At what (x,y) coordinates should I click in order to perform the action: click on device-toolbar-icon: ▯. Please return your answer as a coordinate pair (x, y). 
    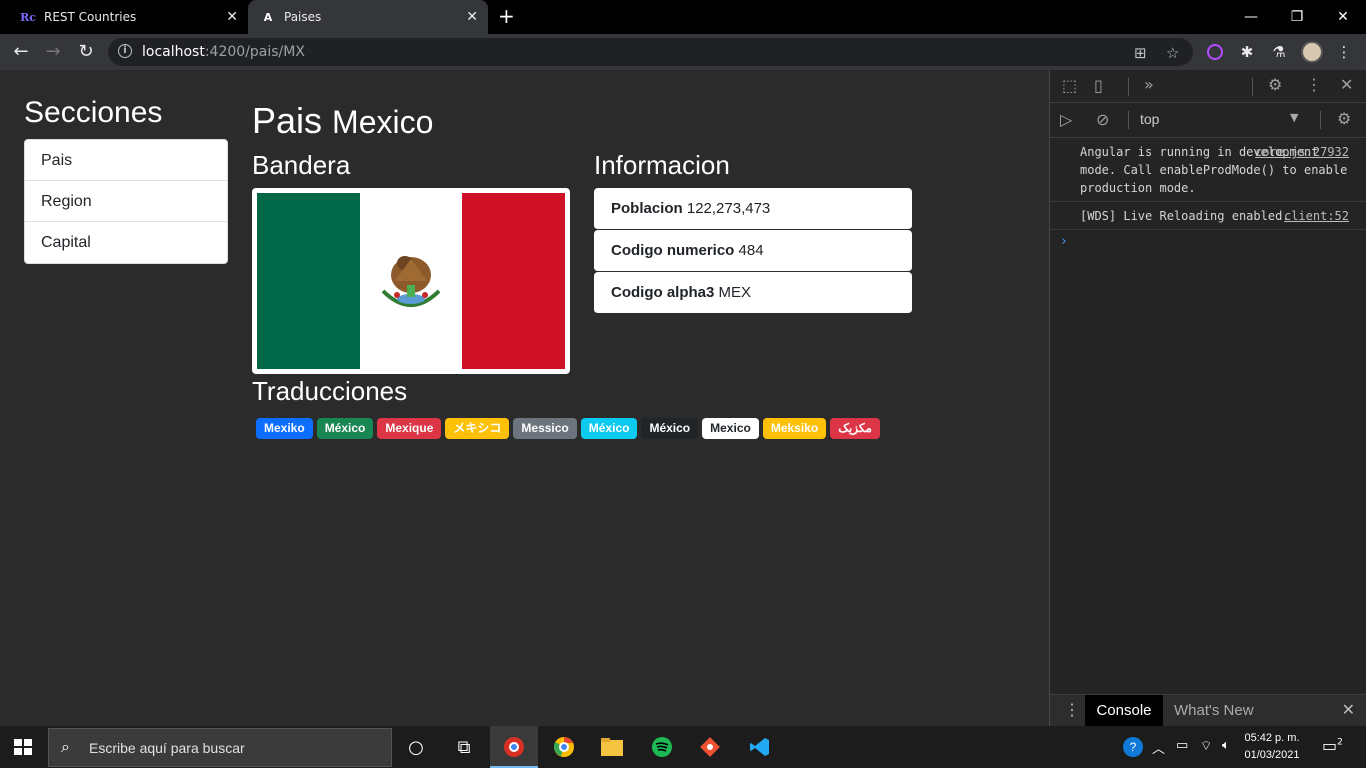
    Looking at the image, I should click on (1098, 85).